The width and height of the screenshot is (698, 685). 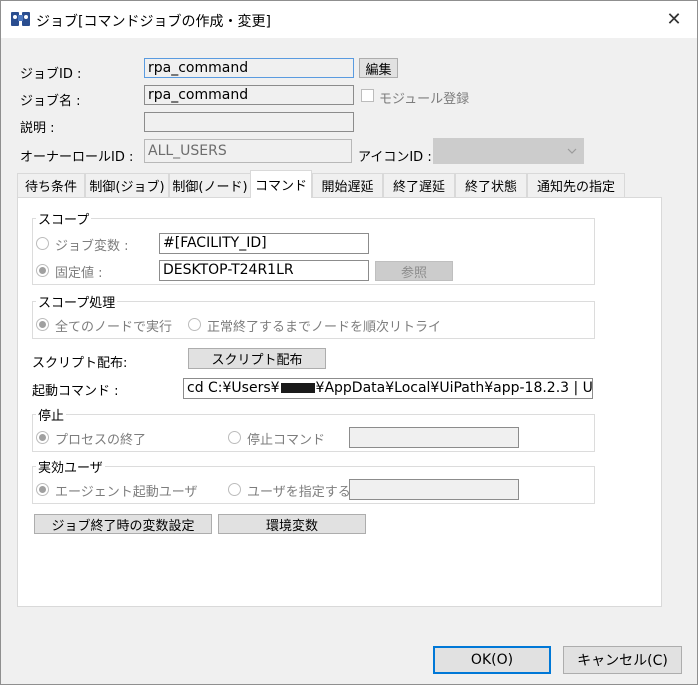 What do you see at coordinates (492, 660) in the screenshot?
I see `ok-button: OK(O)` at bounding box center [492, 660].